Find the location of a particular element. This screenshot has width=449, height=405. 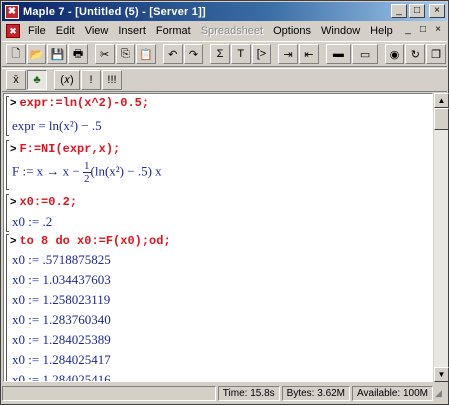

redo-icon: ↷ is located at coordinates (193, 54).